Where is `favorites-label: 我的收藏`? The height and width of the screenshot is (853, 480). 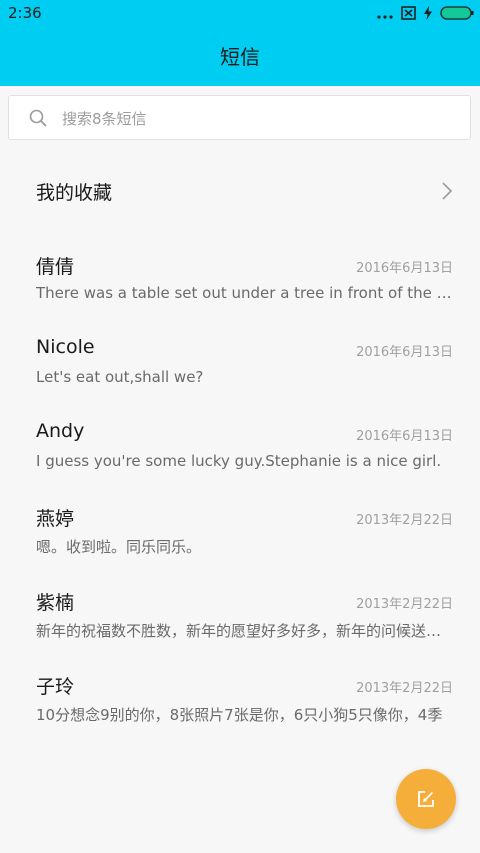
favorites-label: 我的收藏 is located at coordinates (74, 193).